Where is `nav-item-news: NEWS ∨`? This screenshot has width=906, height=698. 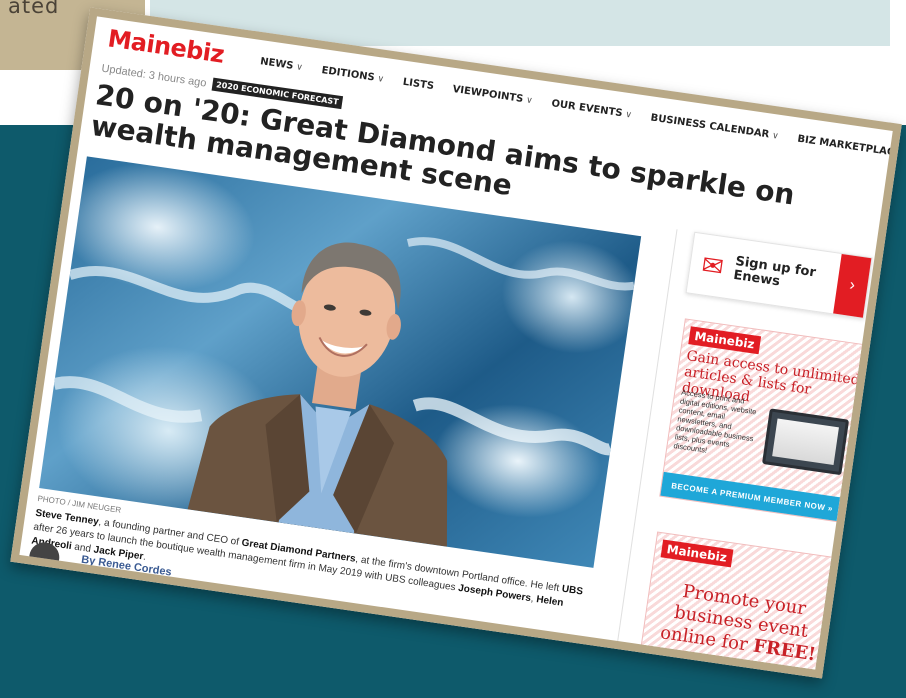
nav-item-news: NEWS ∨ is located at coordinates (281, 64).